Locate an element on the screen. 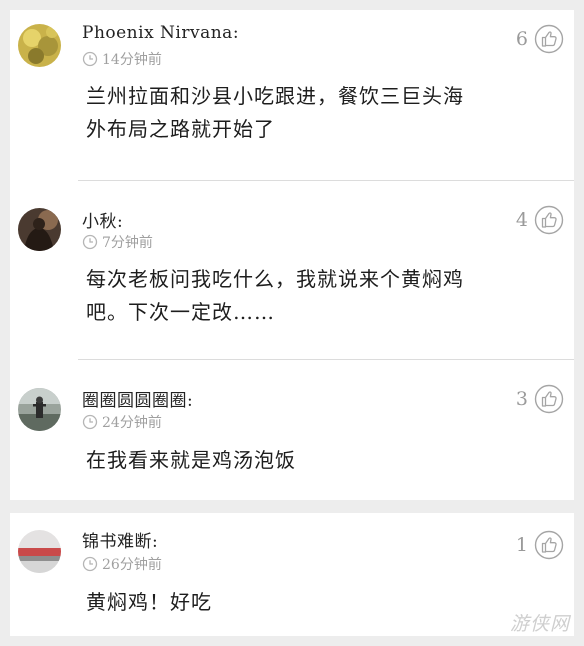 The image size is (584, 646). comment-text: 在我看来就是鸡汤泡饭 is located at coordinates (321, 460).